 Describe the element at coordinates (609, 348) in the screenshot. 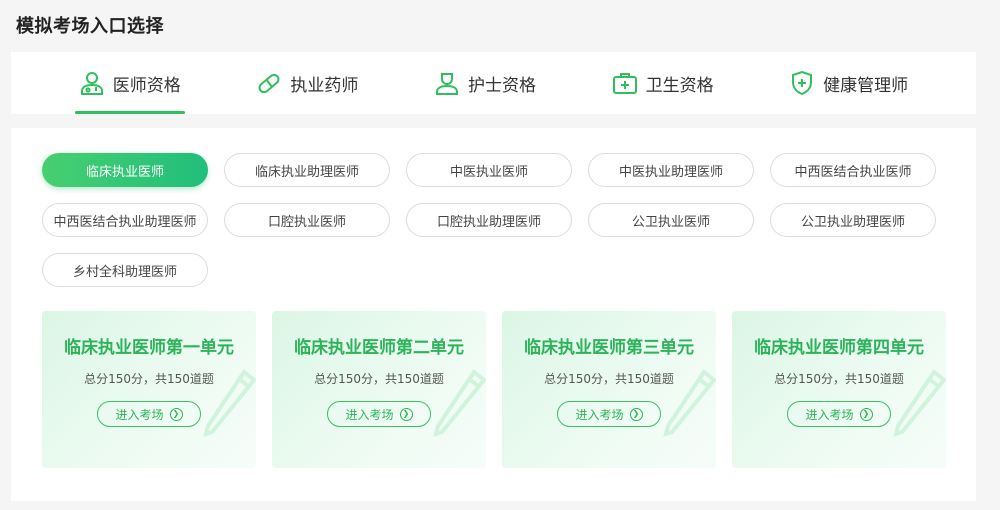

I see `unit-title: 临床执业医师第三单元` at that location.